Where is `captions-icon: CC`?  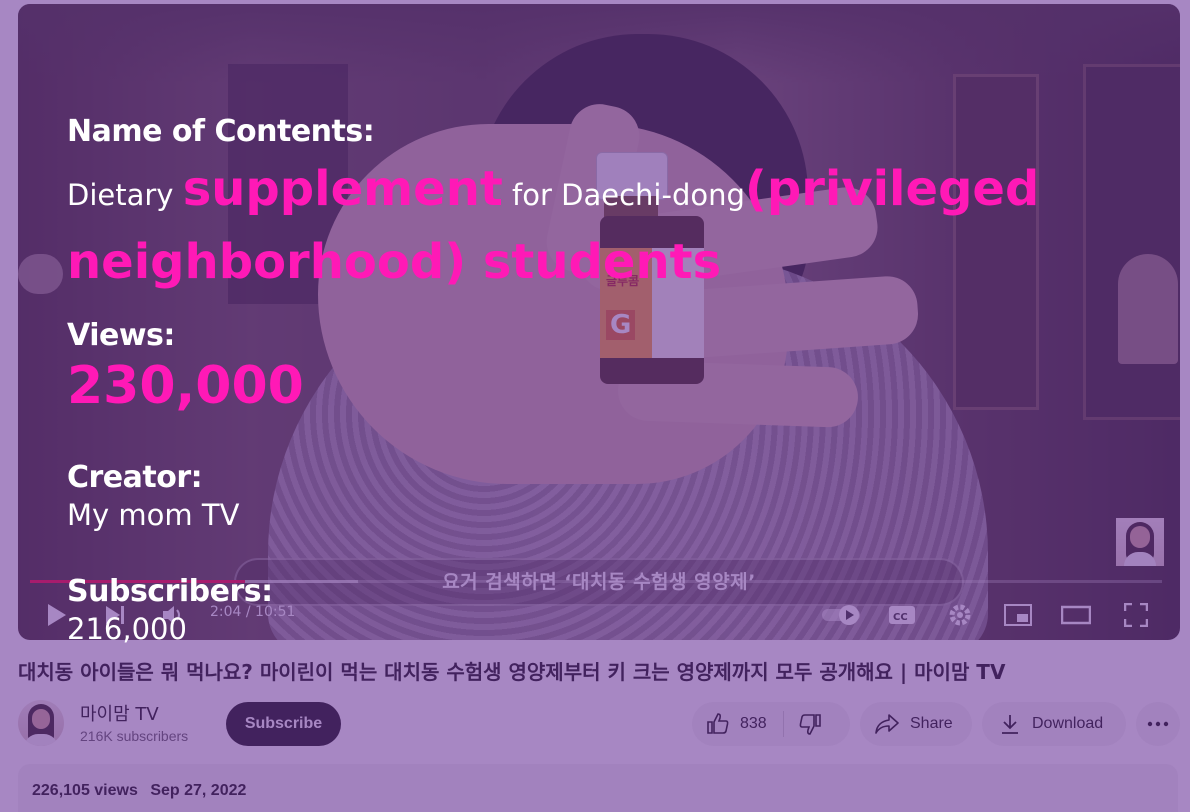
captions-icon: CC is located at coordinates (902, 615).